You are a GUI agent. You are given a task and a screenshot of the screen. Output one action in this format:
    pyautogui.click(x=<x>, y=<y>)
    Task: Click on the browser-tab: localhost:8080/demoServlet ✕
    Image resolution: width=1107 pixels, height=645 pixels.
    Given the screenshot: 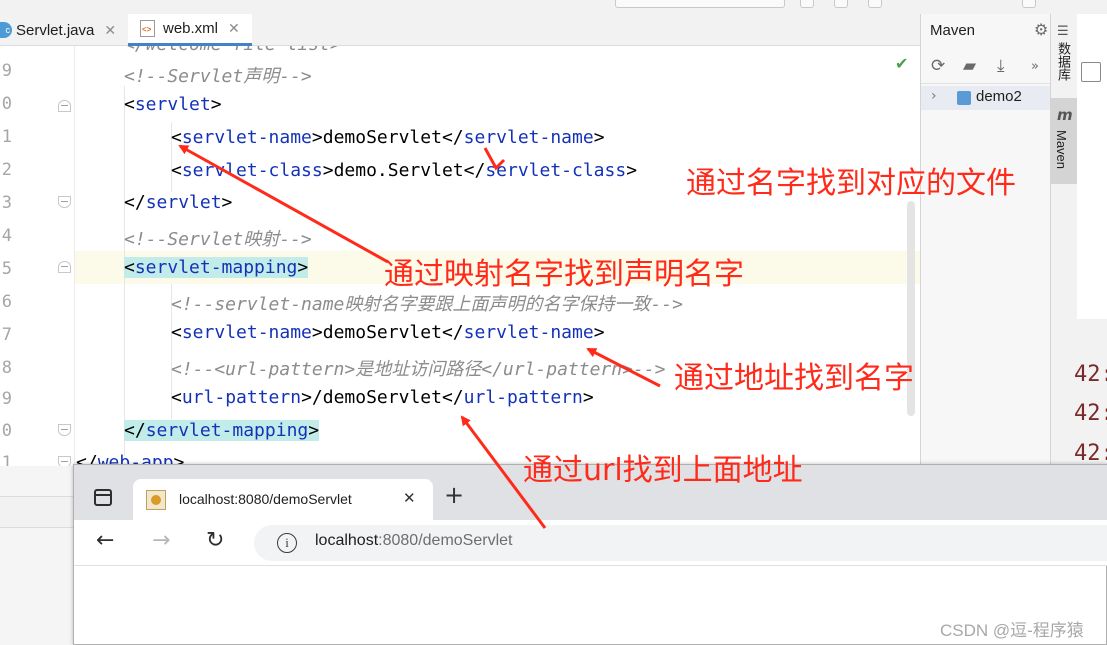 What is the action you would take?
    pyautogui.click(x=283, y=499)
    